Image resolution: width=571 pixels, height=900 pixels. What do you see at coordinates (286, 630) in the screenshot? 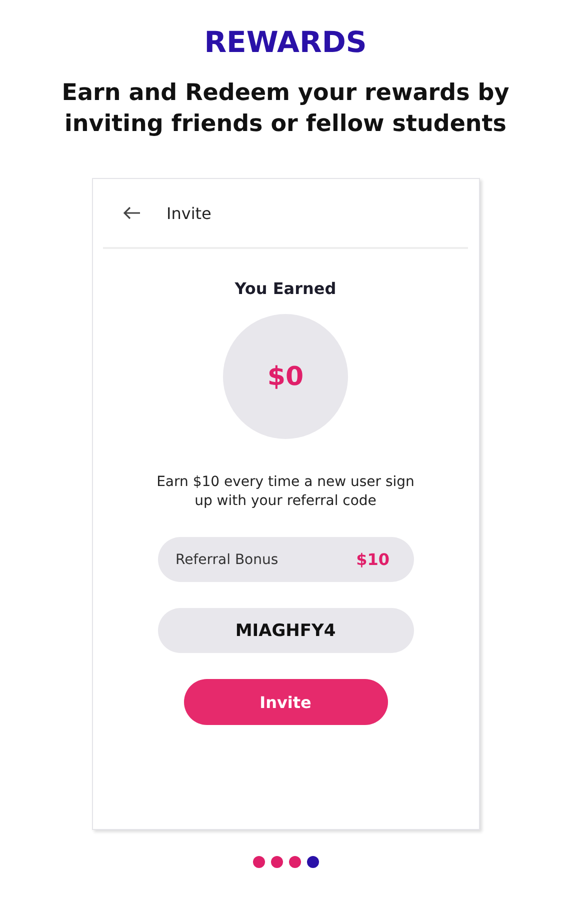
I see `referral-code: MIAGHFY4` at bounding box center [286, 630].